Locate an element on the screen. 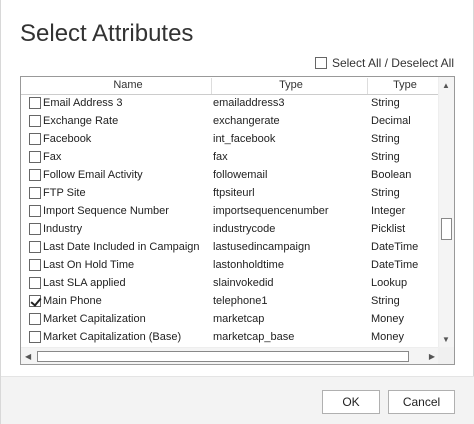 The height and width of the screenshot is (424, 474). horizontal-scrollbar: ◀ ▶ is located at coordinates (230, 355).